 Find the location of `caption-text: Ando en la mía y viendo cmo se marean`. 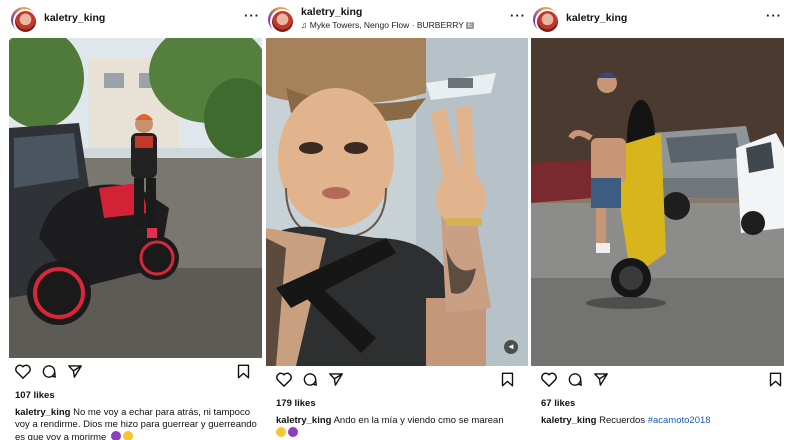

caption-text: Ando en la mía y viendo cmo se marean is located at coordinates (418, 420).